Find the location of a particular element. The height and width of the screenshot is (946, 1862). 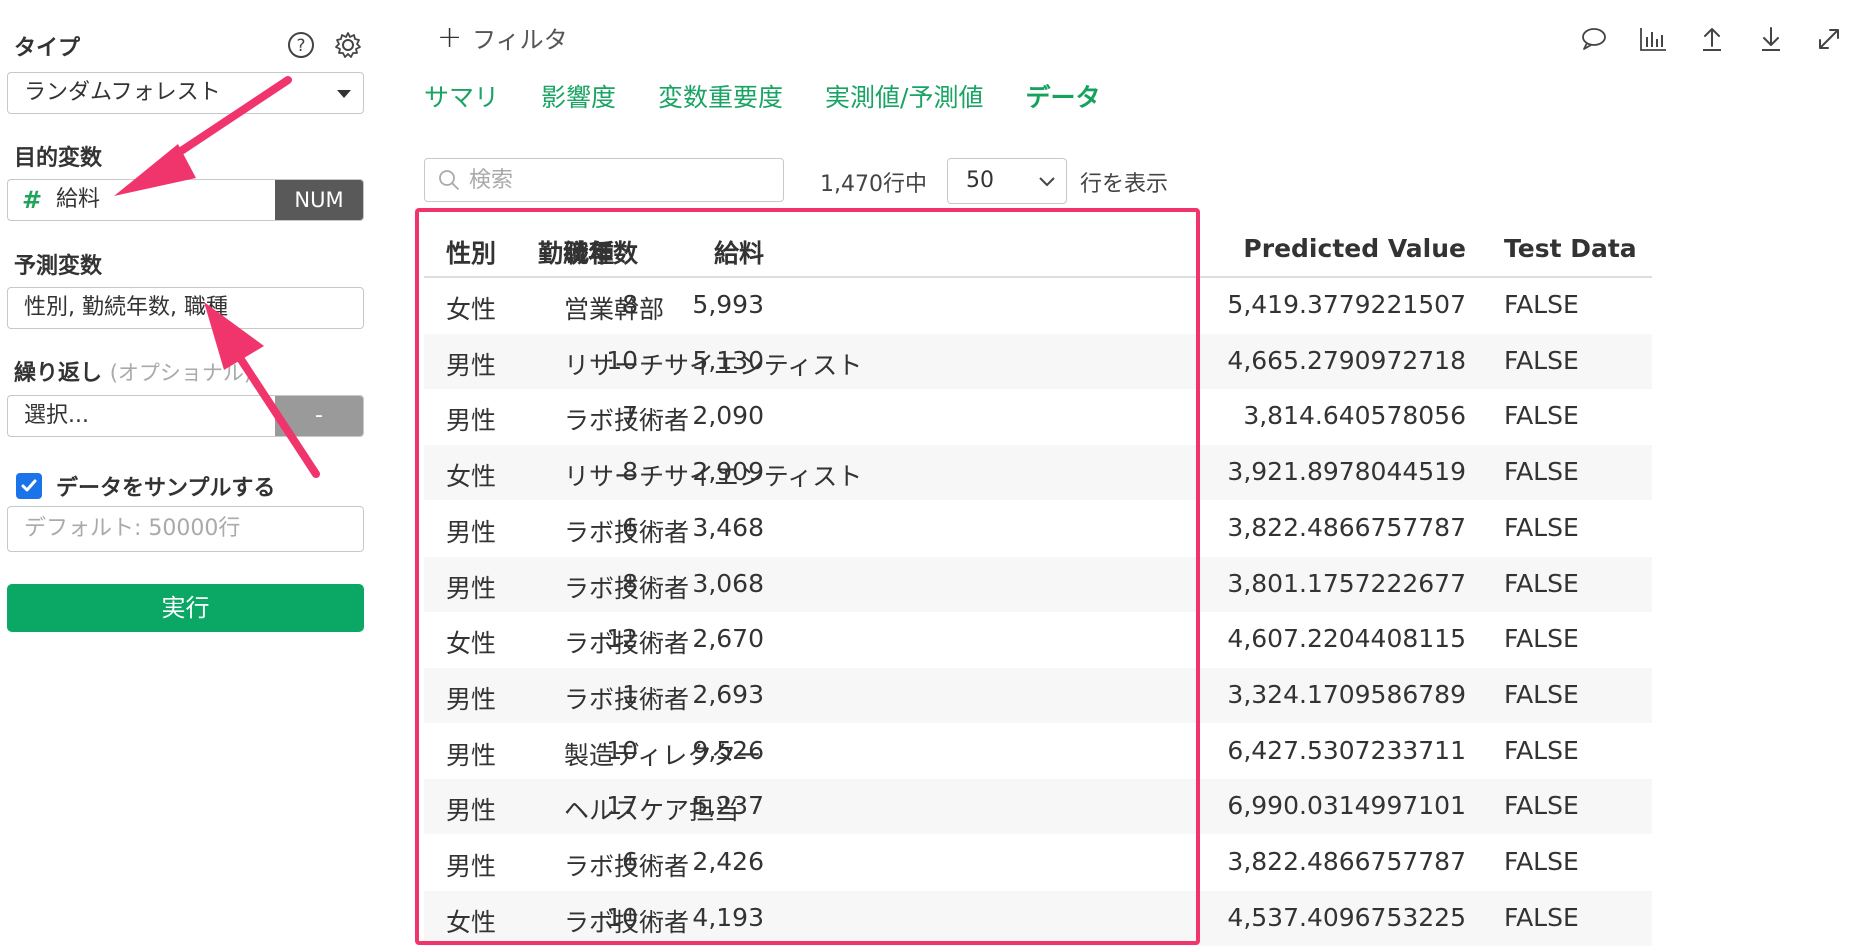

cell-salary: 3,468 is located at coordinates (728, 527).